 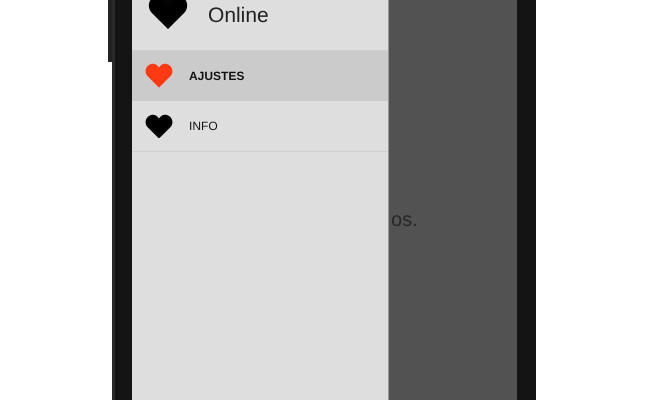 What do you see at coordinates (238, 16) in the screenshot?
I see `drawer-title: Online` at bounding box center [238, 16].